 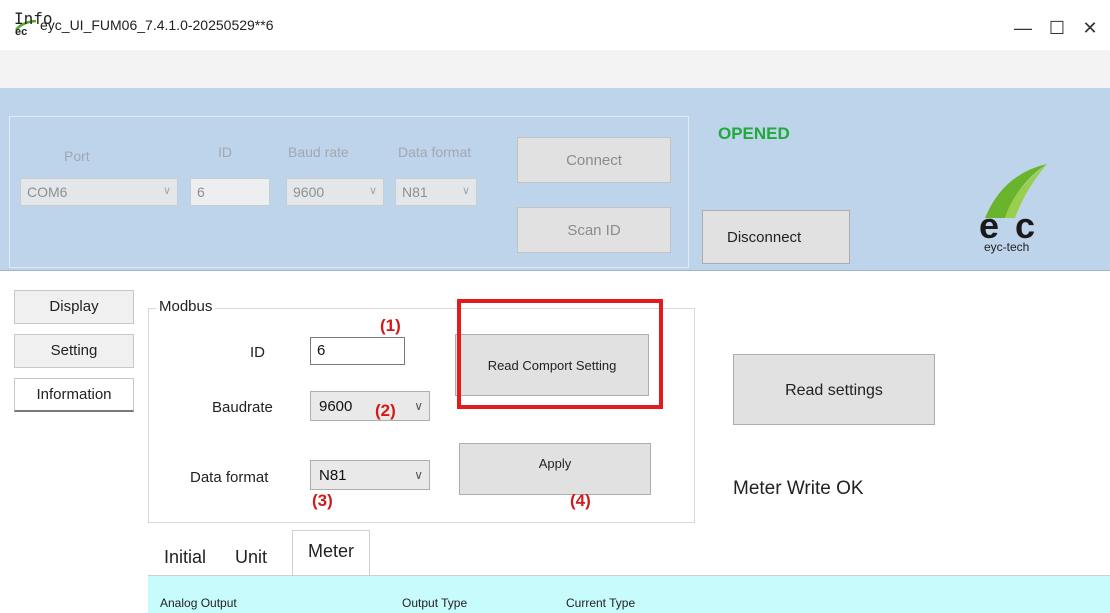 What do you see at coordinates (415, 192) in the screenshot?
I see `data-format-value-conn: N81` at bounding box center [415, 192].